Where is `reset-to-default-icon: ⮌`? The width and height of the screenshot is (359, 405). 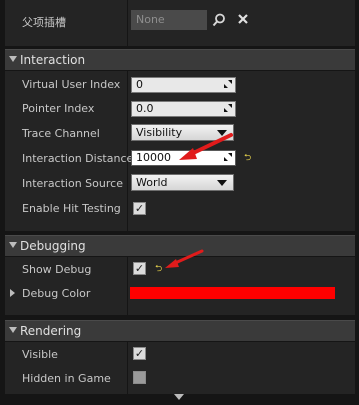 reset-to-default-icon: ⮌ is located at coordinates (249, 158).